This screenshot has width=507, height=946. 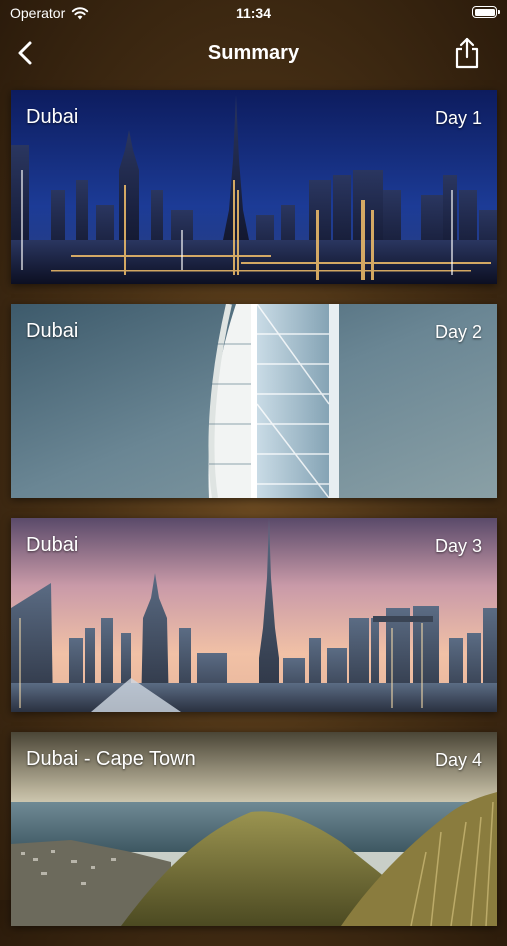 I want to click on share-button, so click(x=467, y=53).